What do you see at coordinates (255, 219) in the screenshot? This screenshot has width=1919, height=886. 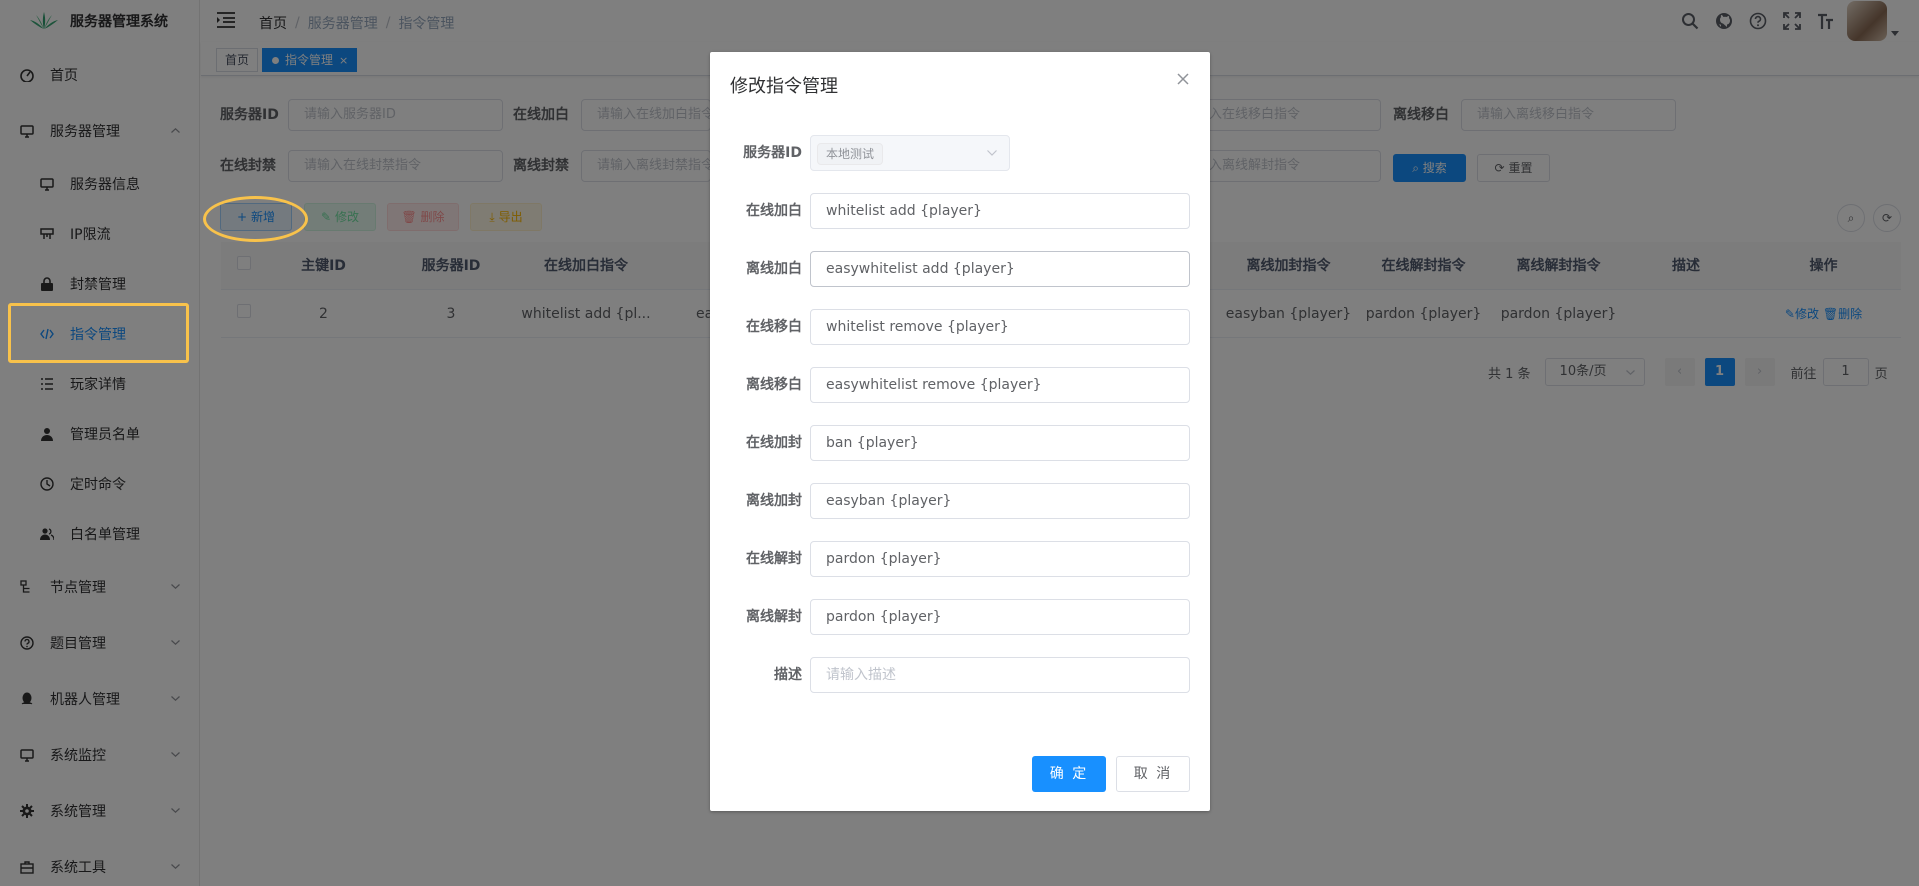 I see `highlight-circle` at bounding box center [255, 219].